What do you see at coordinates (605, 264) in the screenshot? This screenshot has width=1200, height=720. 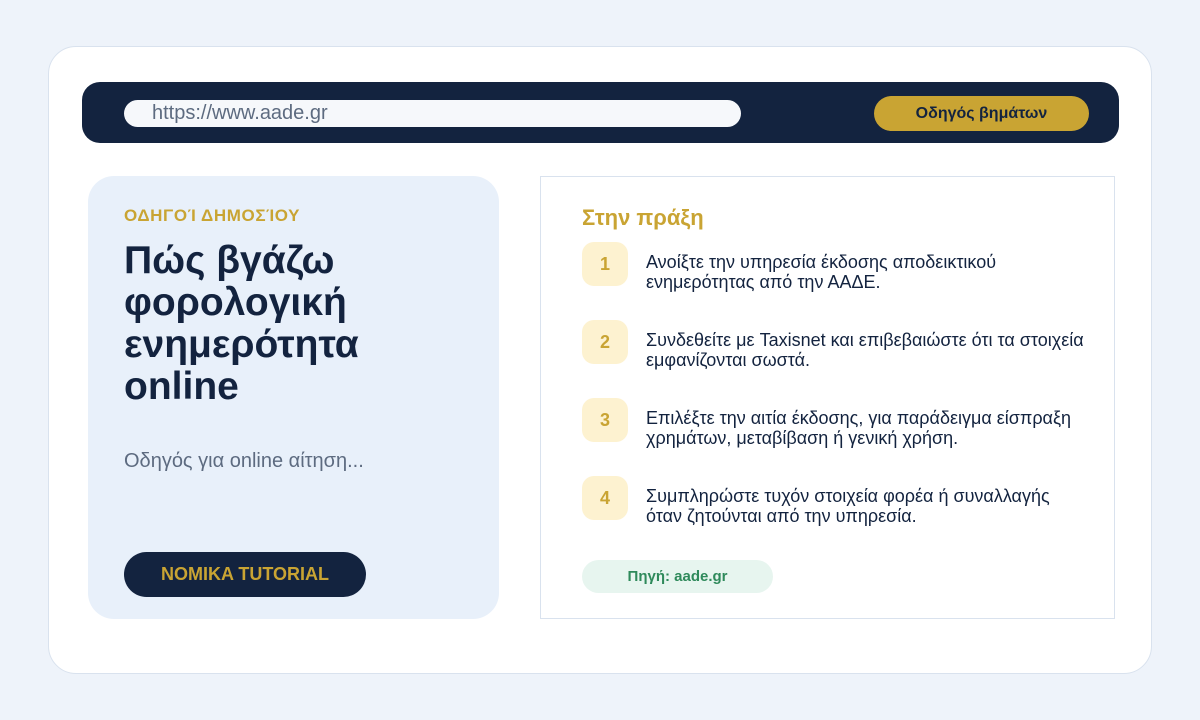 I see `step-number-badge: 1` at bounding box center [605, 264].